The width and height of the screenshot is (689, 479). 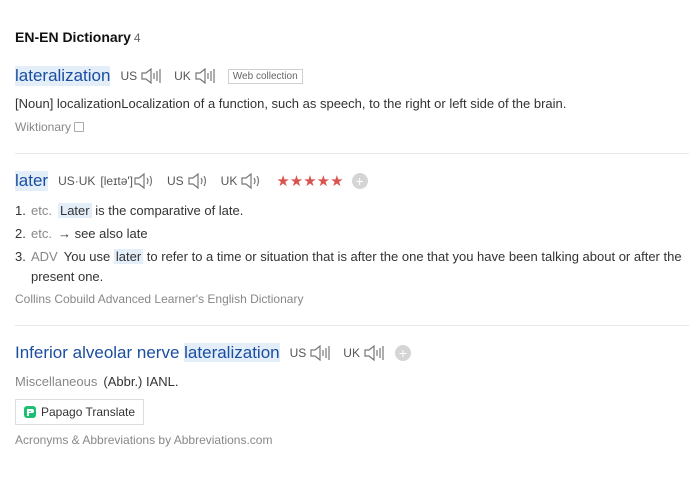 What do you see at coordinates (56, 381) in the screenshot?
I see `misc-label: Miscellaneous` at bounding box center [56, 381].